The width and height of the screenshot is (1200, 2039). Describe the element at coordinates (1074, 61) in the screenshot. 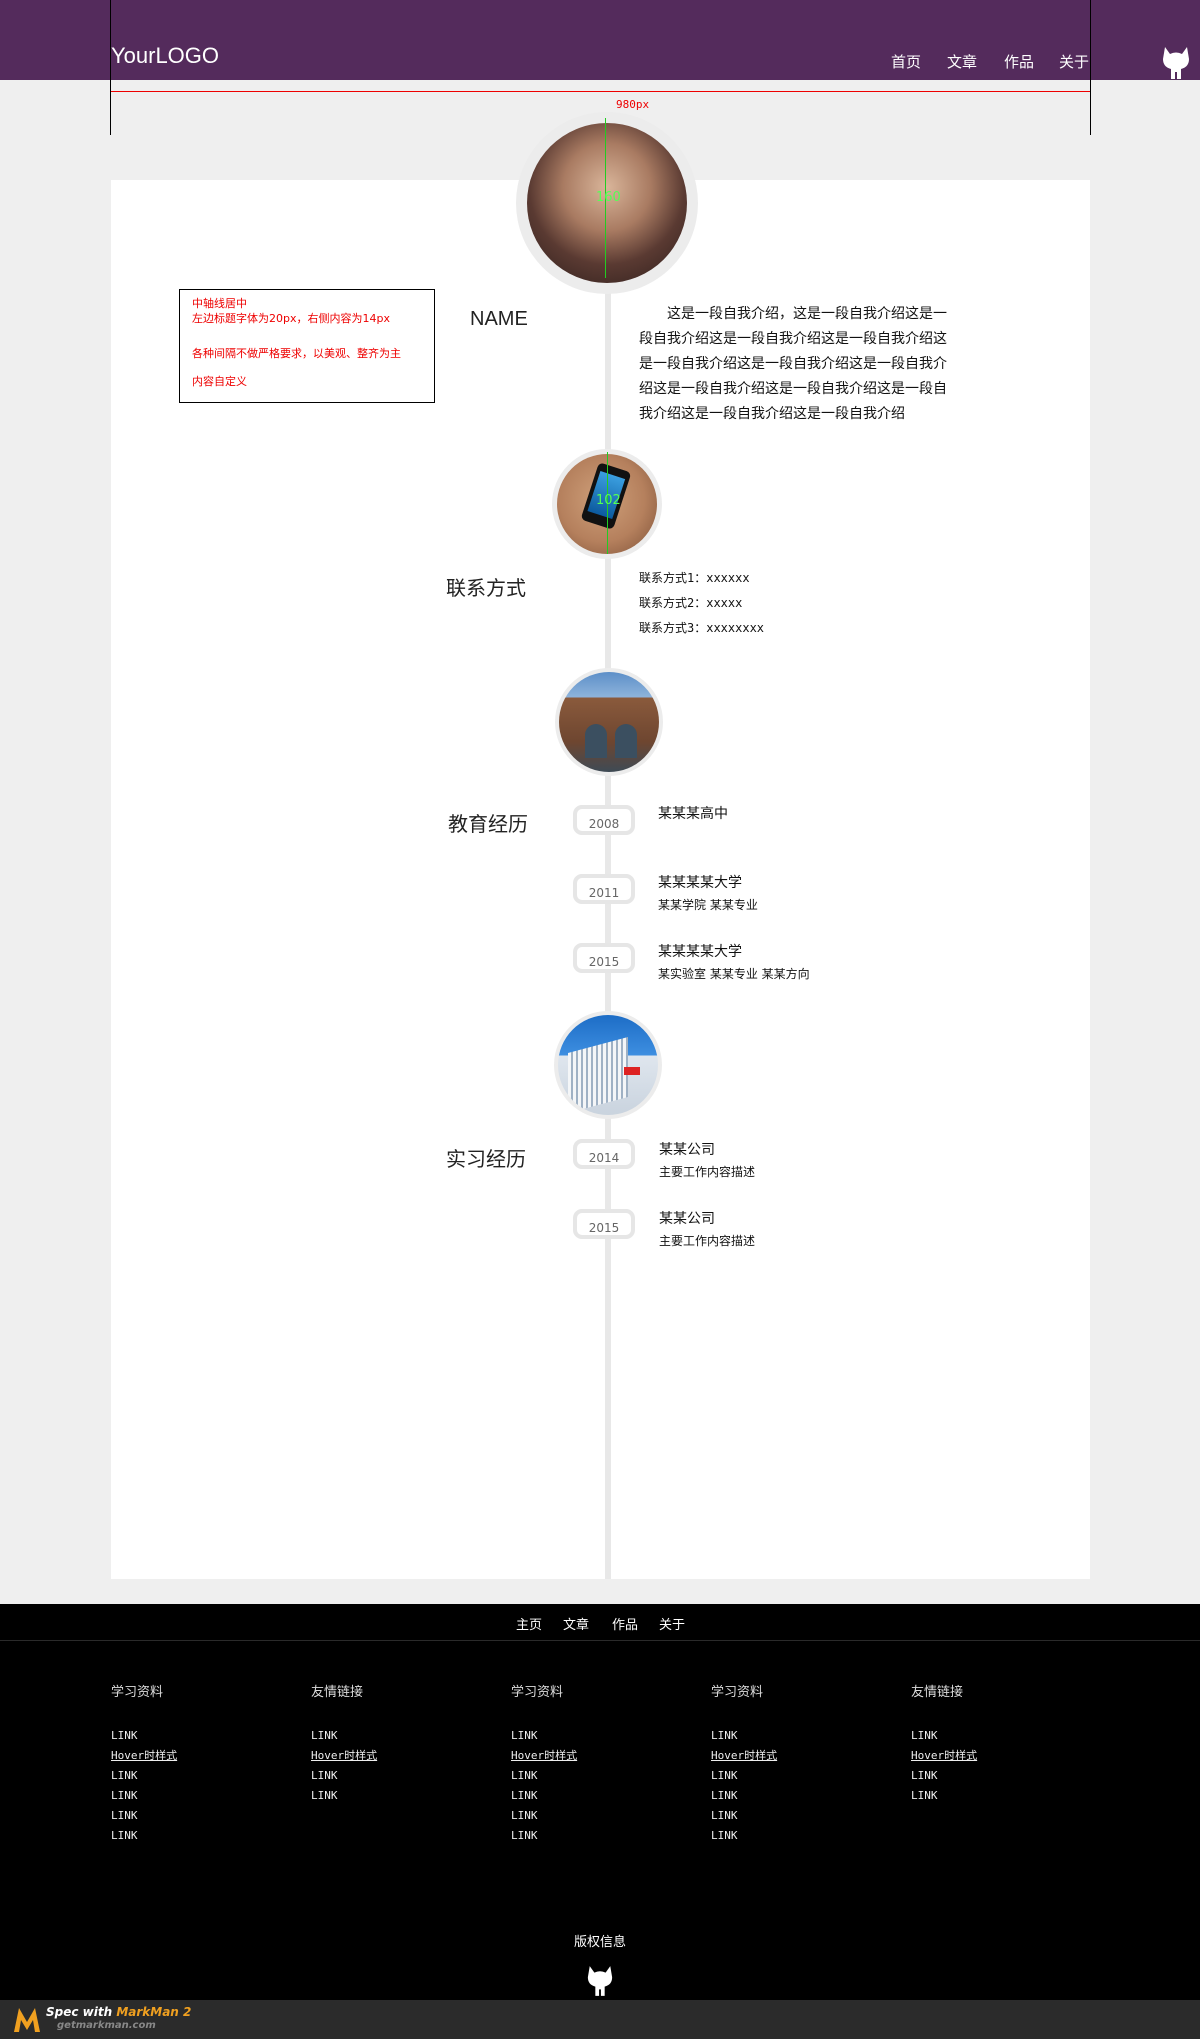

I see `nav-about: 关于` at that location.